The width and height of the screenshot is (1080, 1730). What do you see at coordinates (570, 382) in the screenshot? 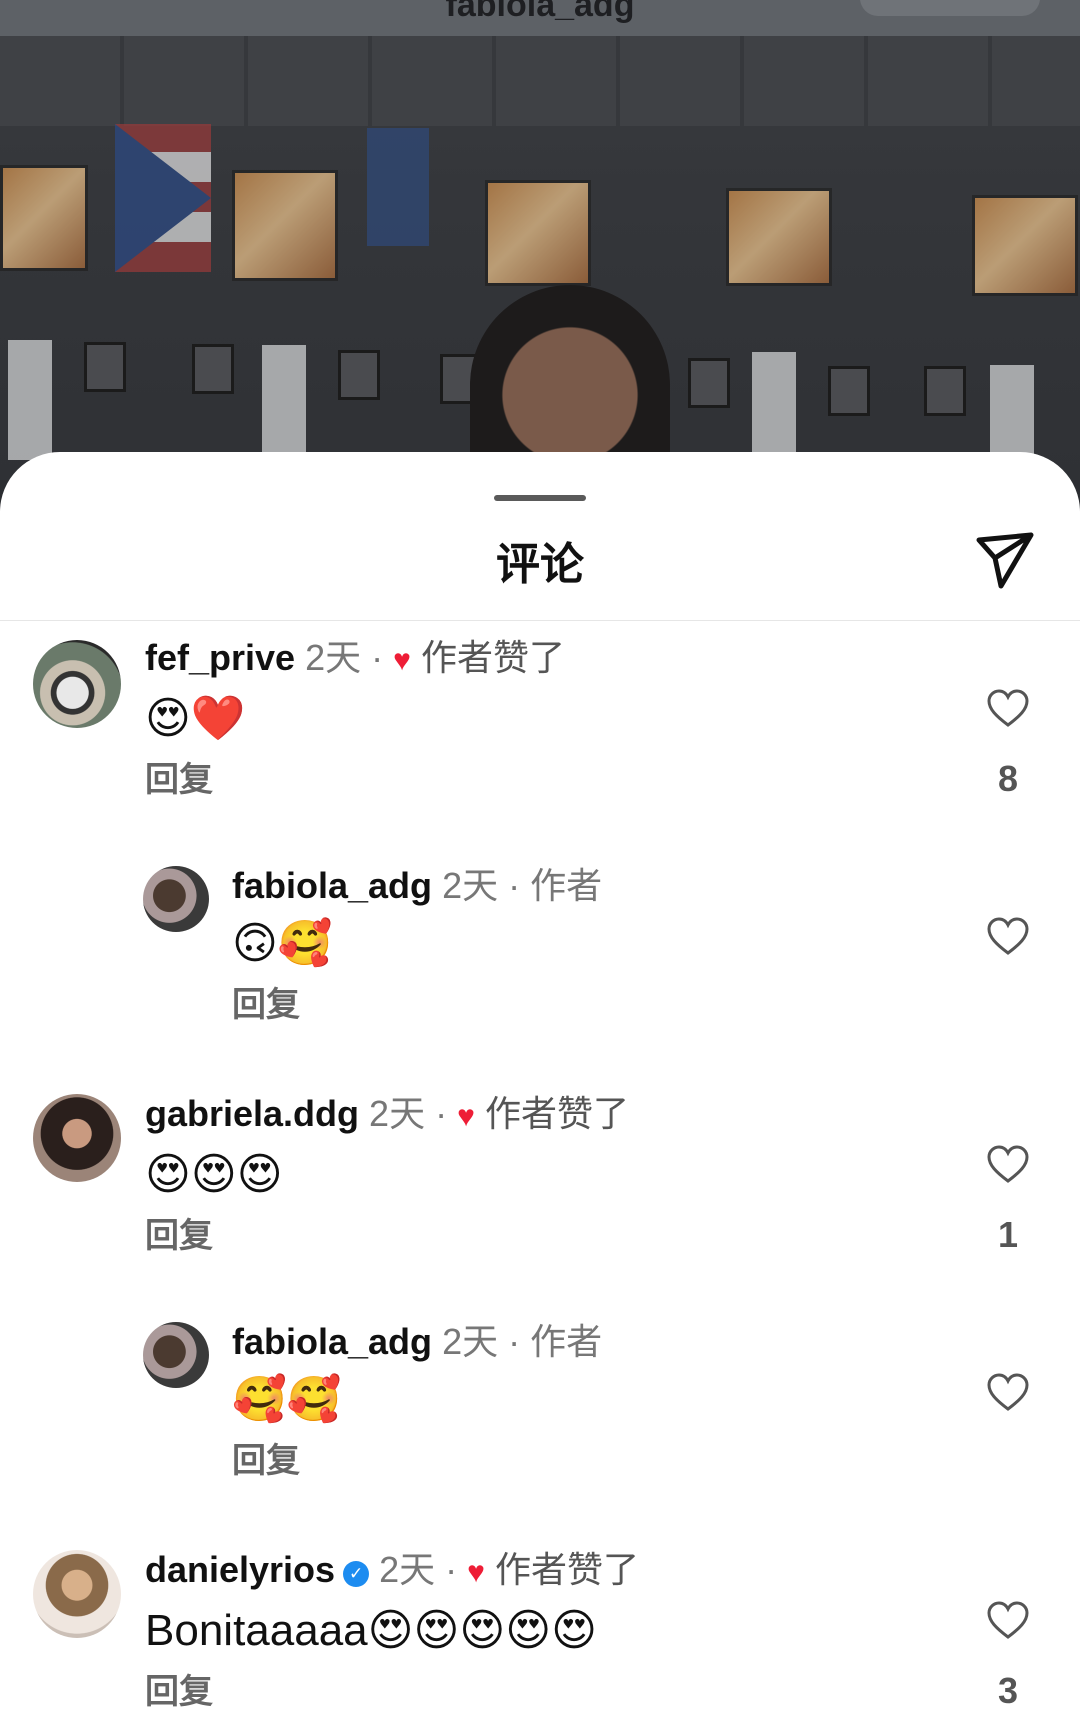
I see `post-person` at bounding box center [570, 382].